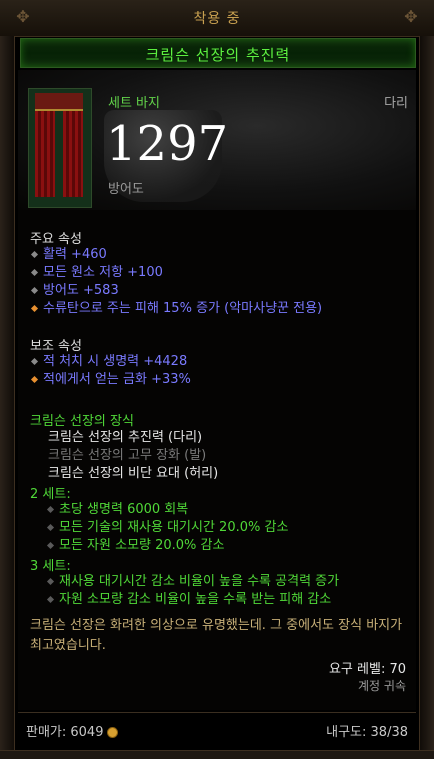  Describe the element at coordinates (217, 727) in the screenshot. I see `tooltip-footer: 판매가: 6049 내구도: 38/38` at that location.